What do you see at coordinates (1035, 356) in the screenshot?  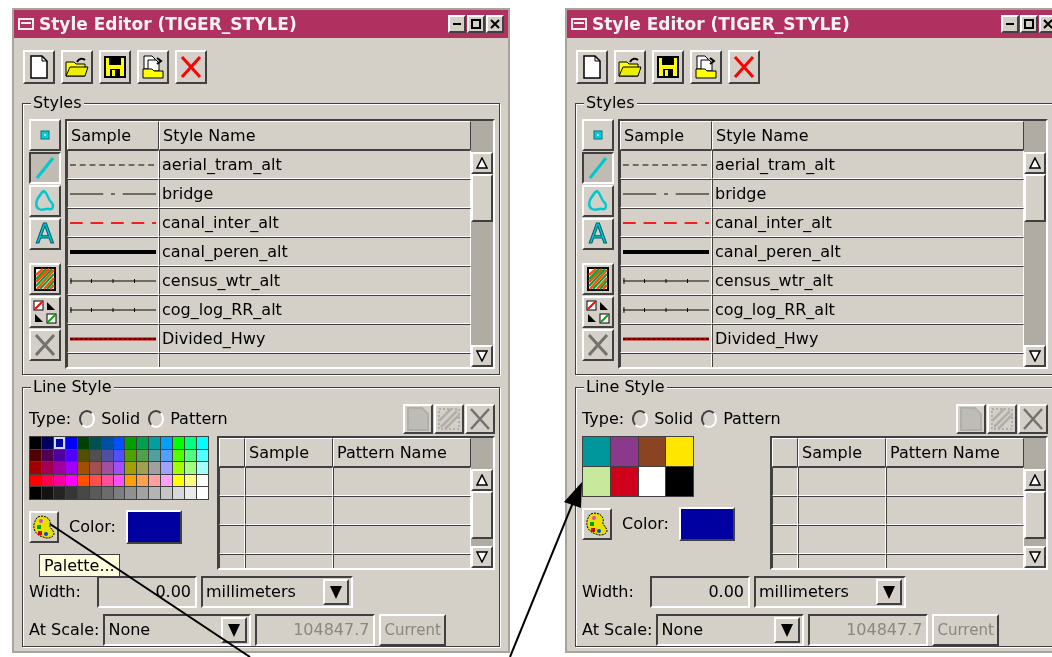 I see `scroll-down-button` at bounding box center [1035, 356].